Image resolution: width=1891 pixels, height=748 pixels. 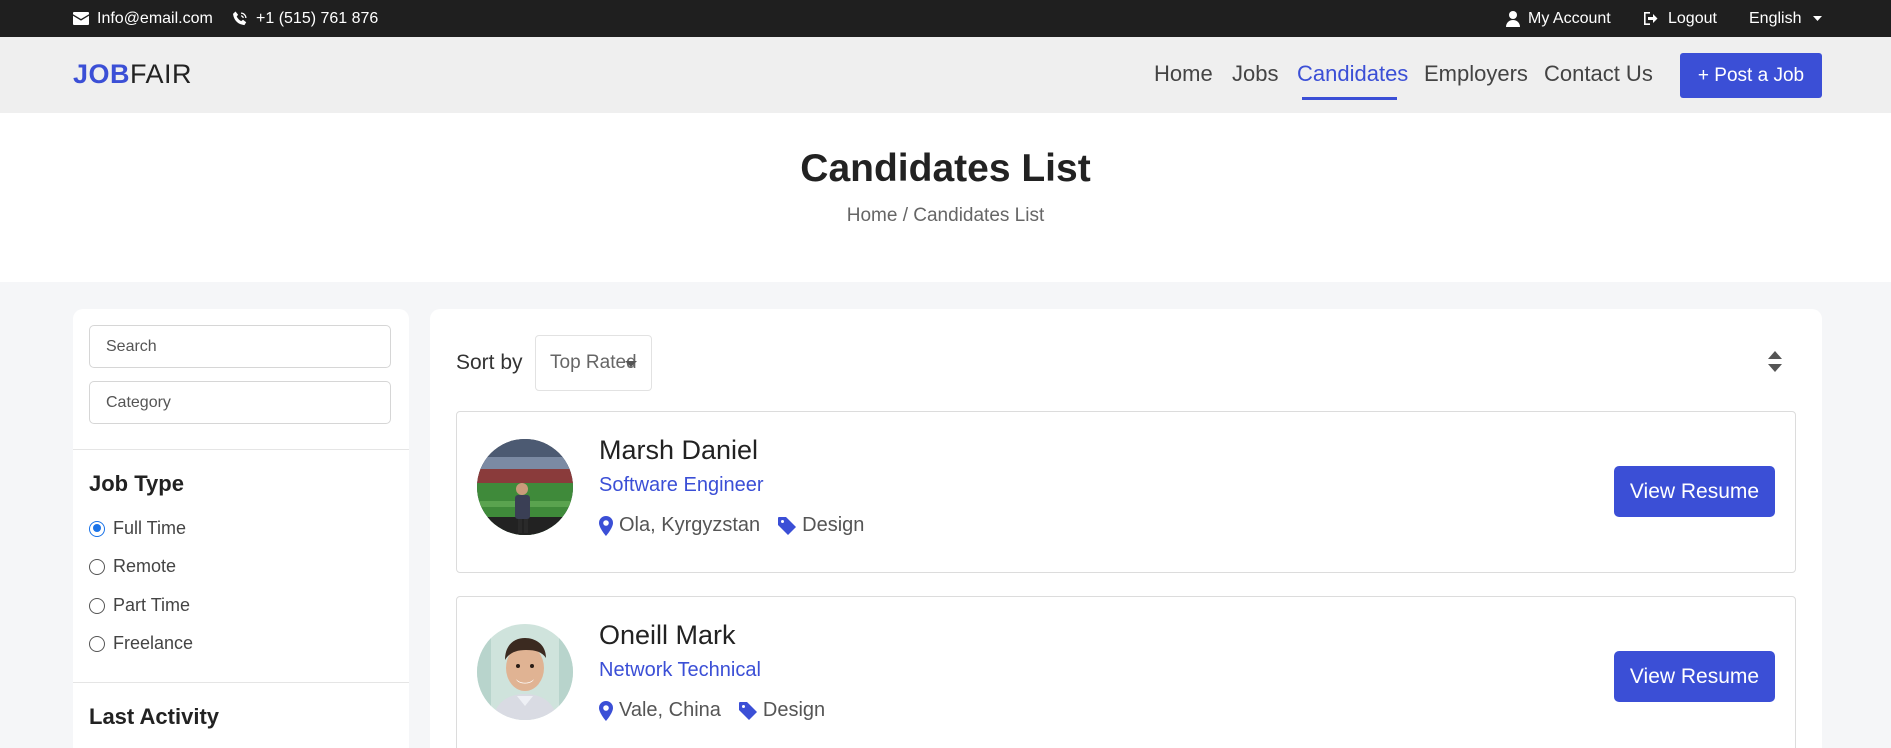 What do you see at coordinates (681, 485) in the screenshot?
I see `candidate-role: Software Engineer` at bounding box center [681, 485].